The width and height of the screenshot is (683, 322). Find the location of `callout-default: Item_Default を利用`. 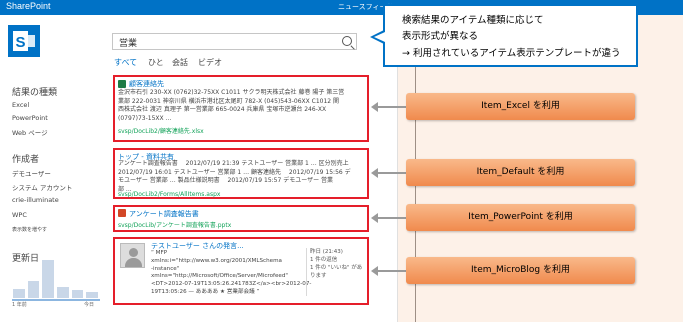

callout-default: Item_Default を利用 is located at coordinates (520, 172).